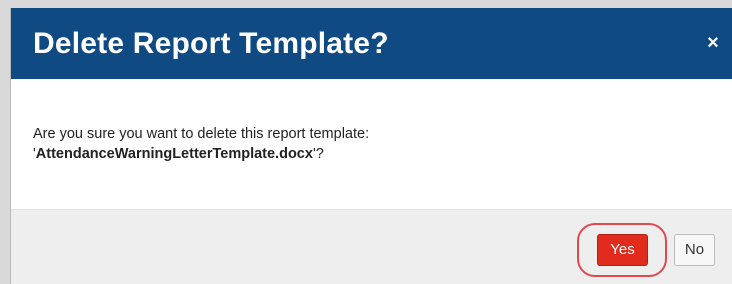 Image resolution: width=732 pixels, height=284 pixels. I want to click on yes-button: Yes, so click(622, 250).